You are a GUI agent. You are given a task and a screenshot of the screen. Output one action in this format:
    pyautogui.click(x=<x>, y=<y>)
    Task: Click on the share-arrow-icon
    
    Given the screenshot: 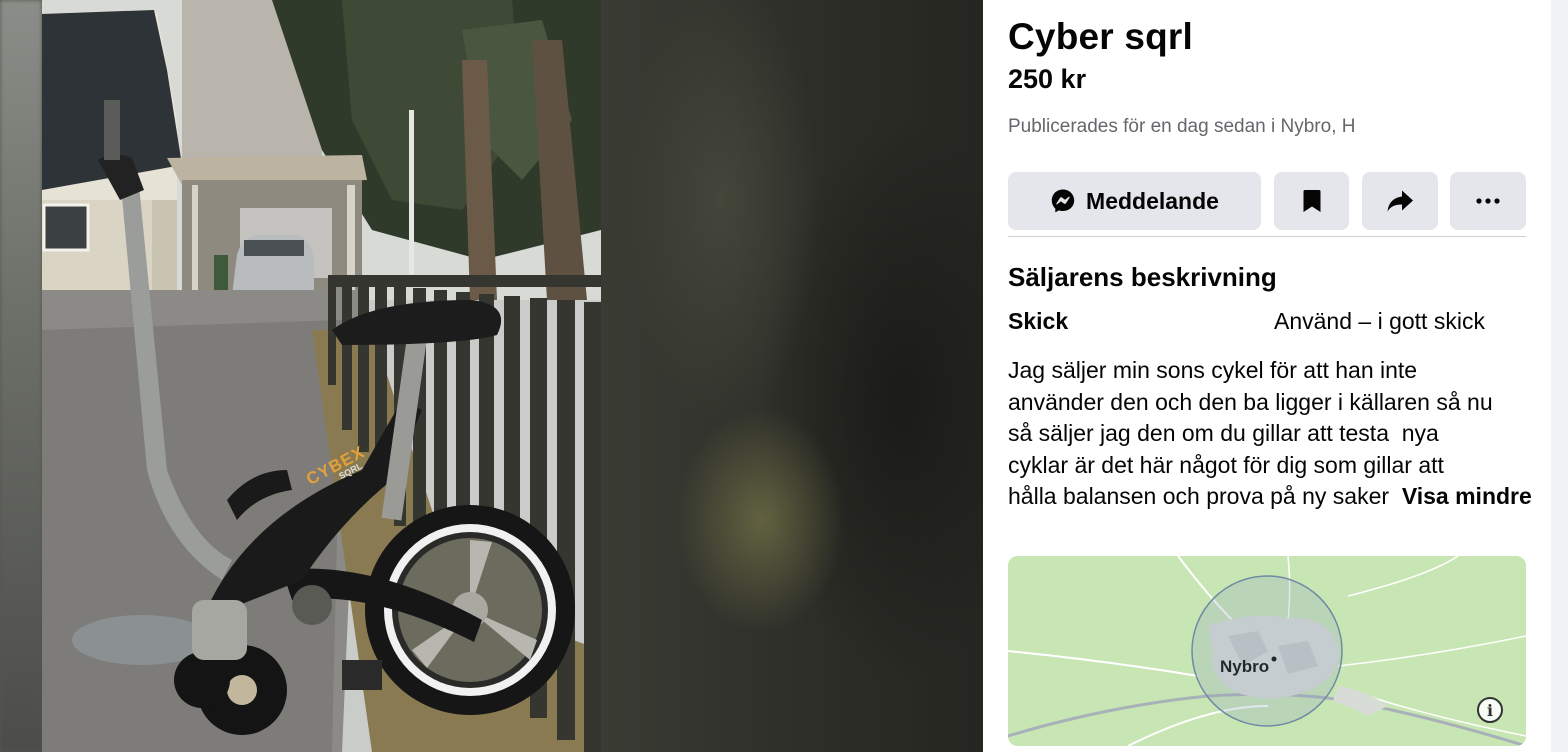 What is the action you would take?
    pyautogui.click(x=1400, y=201)
    